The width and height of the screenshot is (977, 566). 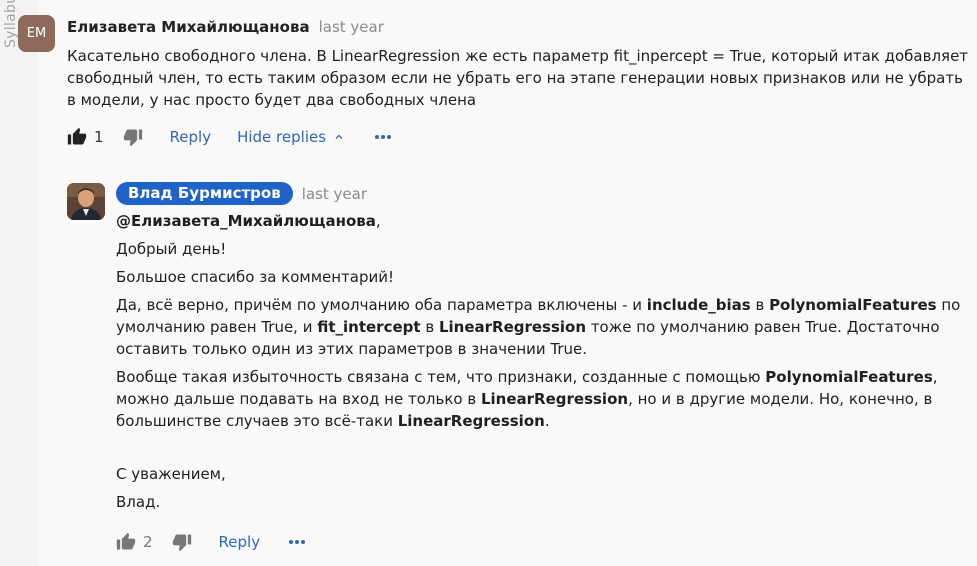 I want to click on reply-actions: 2 Reply, so click(x=210, y=542).